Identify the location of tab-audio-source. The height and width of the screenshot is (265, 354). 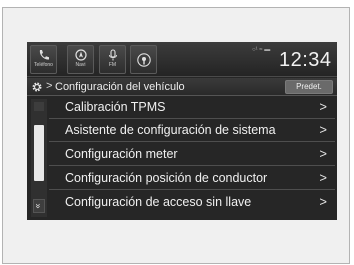
(143, 59).